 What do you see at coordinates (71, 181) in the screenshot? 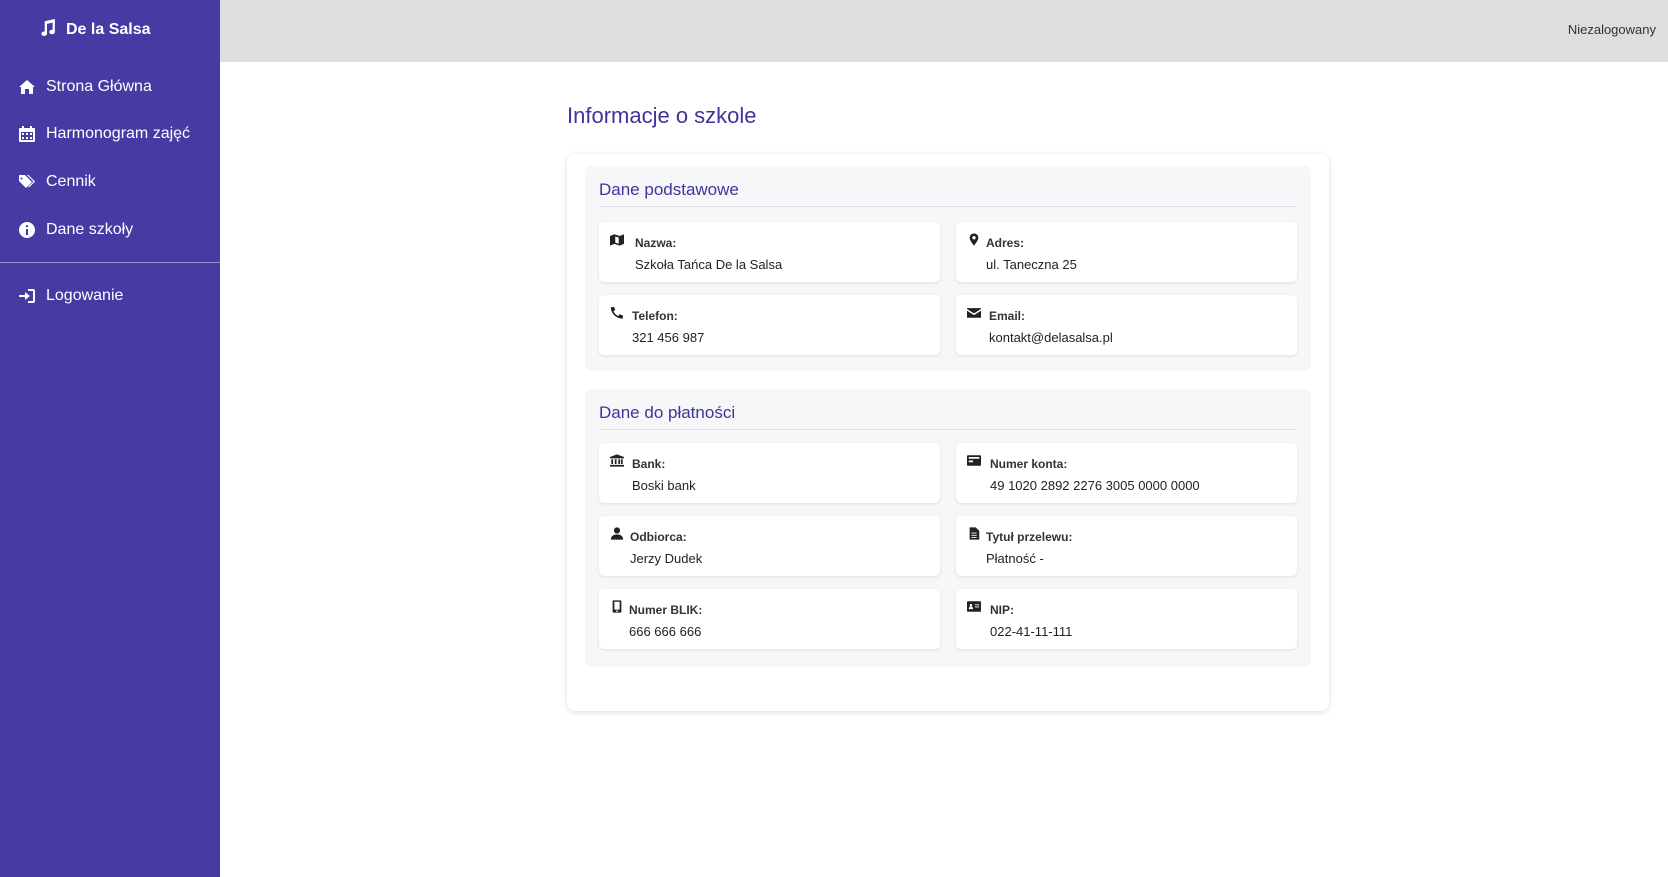
I see `sidebar-item-label: Cennik` at bounding box center [71, 181].